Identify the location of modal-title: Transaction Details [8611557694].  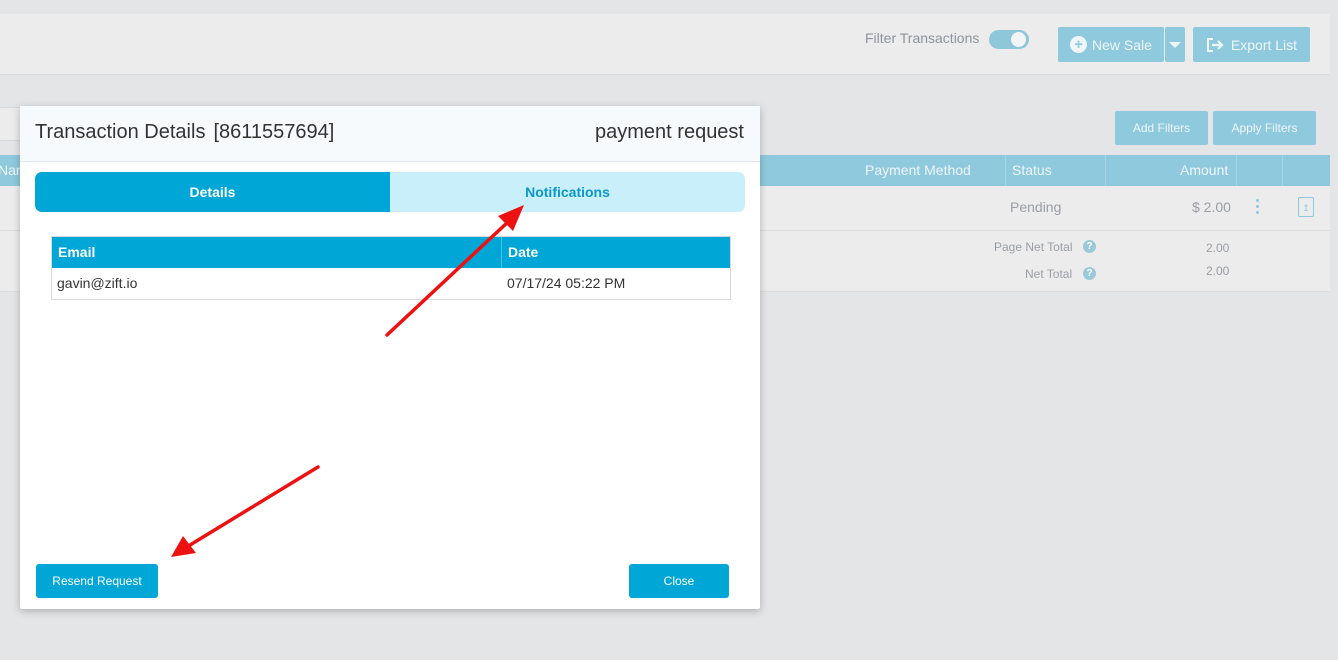
(184, 132).